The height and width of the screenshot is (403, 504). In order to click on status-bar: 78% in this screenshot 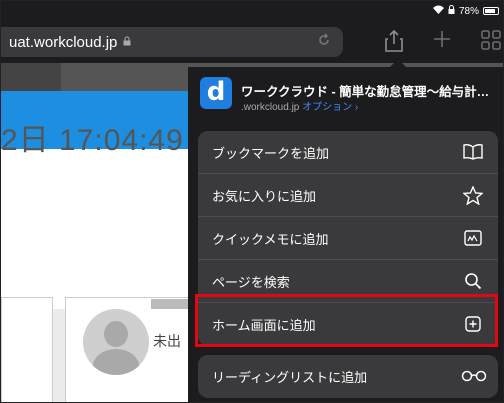, I will do `click(252, 11)`.